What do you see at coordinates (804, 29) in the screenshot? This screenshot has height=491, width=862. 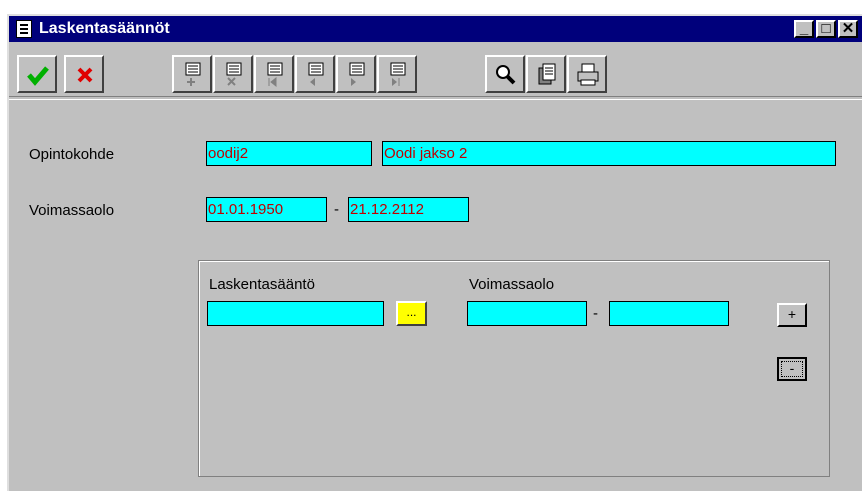 I see `minimize-button: _` at bounding box center [804, 29].